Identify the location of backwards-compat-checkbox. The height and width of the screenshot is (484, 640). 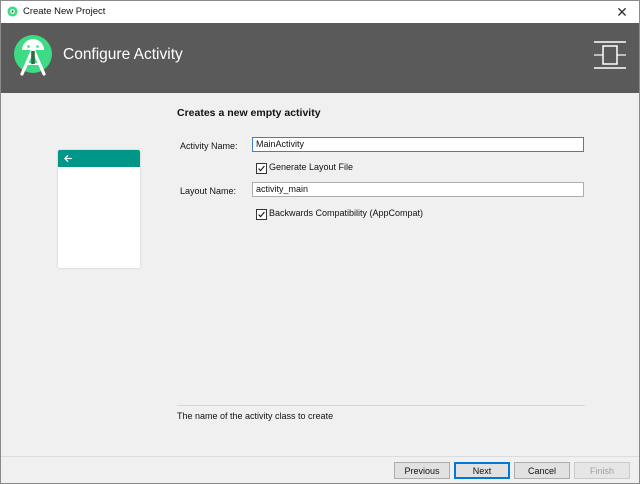
(261, 214).